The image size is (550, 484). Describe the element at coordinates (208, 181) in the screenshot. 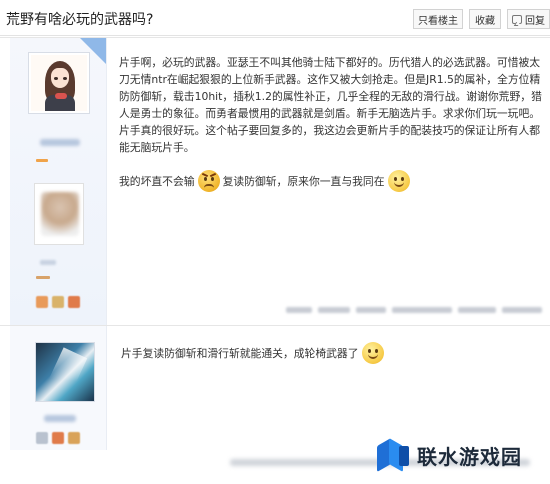

I see `angry-face-icon` at that location.